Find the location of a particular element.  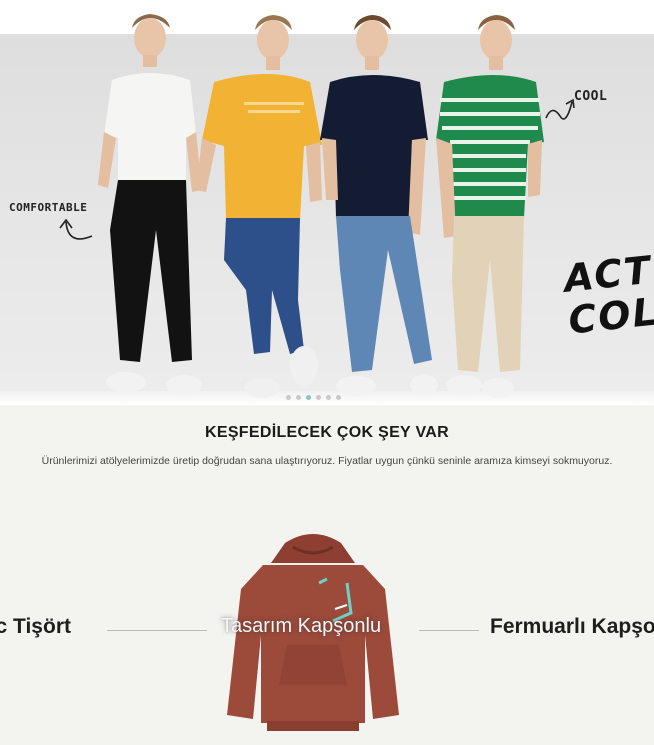

slider-dot-active is located at coordinates (308, 397).